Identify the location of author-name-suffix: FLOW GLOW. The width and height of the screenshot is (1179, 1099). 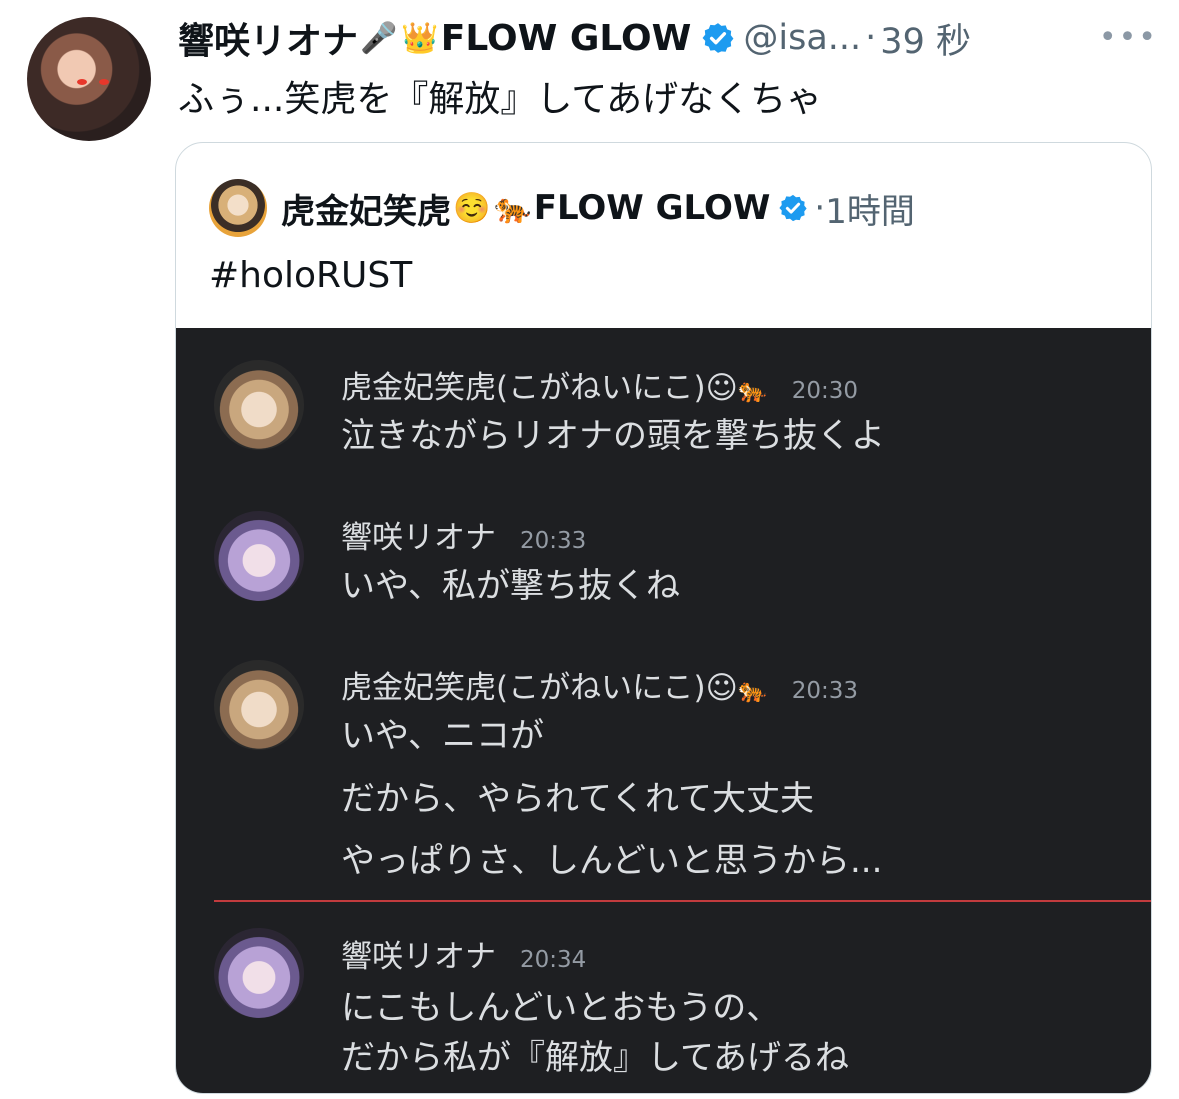
(566, 38).